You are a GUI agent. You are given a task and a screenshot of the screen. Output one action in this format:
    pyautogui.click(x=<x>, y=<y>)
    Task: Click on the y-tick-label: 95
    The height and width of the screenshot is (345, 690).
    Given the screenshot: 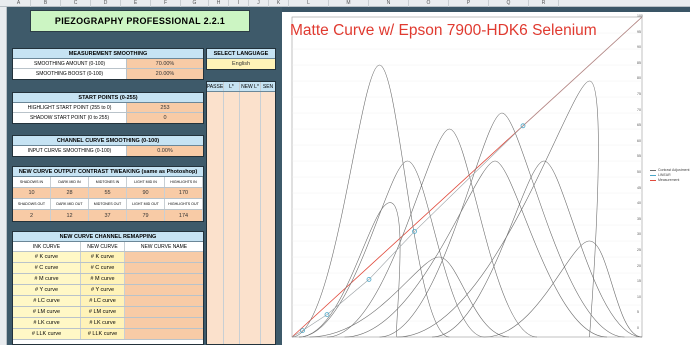 What is the action you would take?
    pyautogui.click(x=639, y=31)
    